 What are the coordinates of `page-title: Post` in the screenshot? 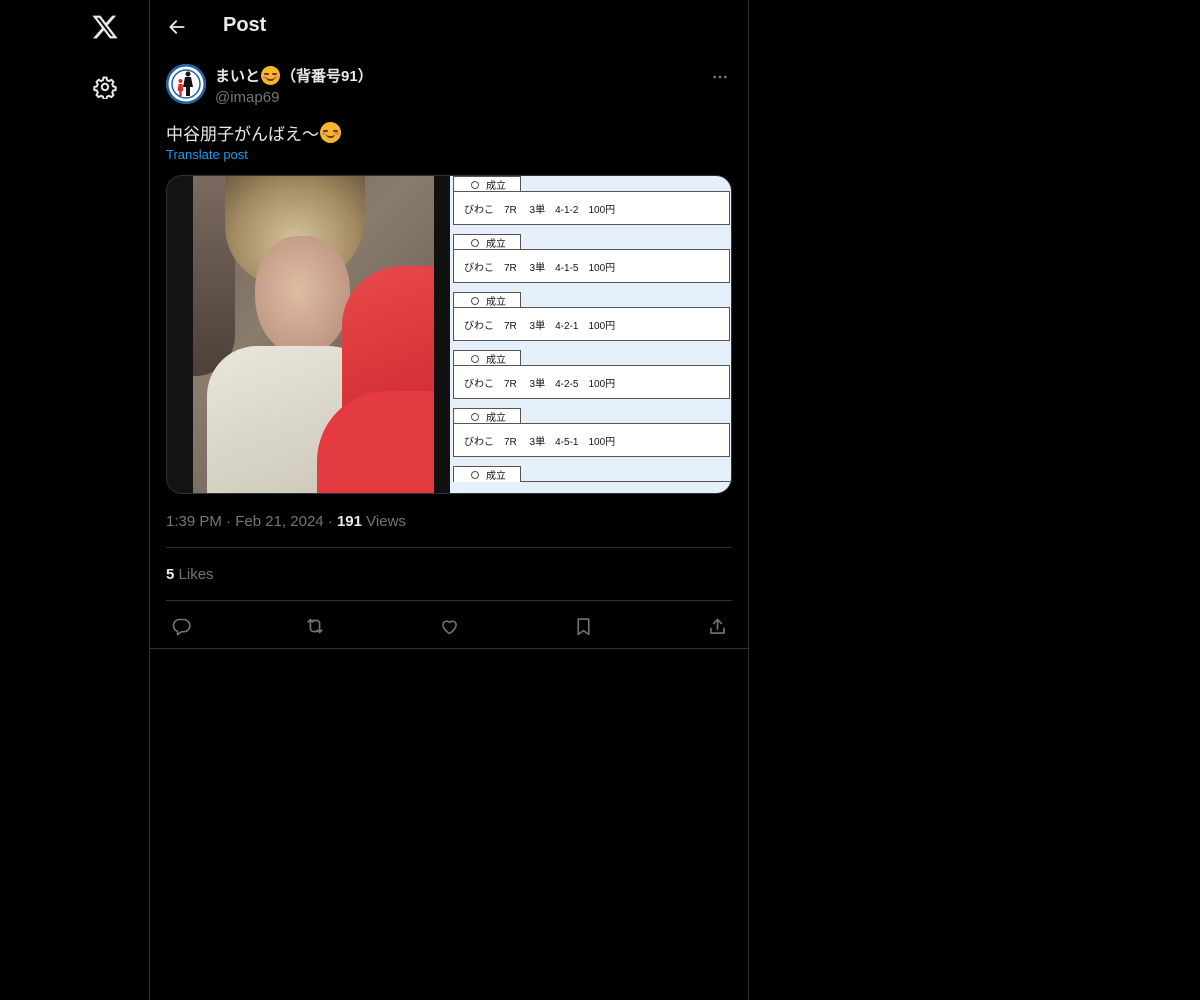 It's located at (245, 25).